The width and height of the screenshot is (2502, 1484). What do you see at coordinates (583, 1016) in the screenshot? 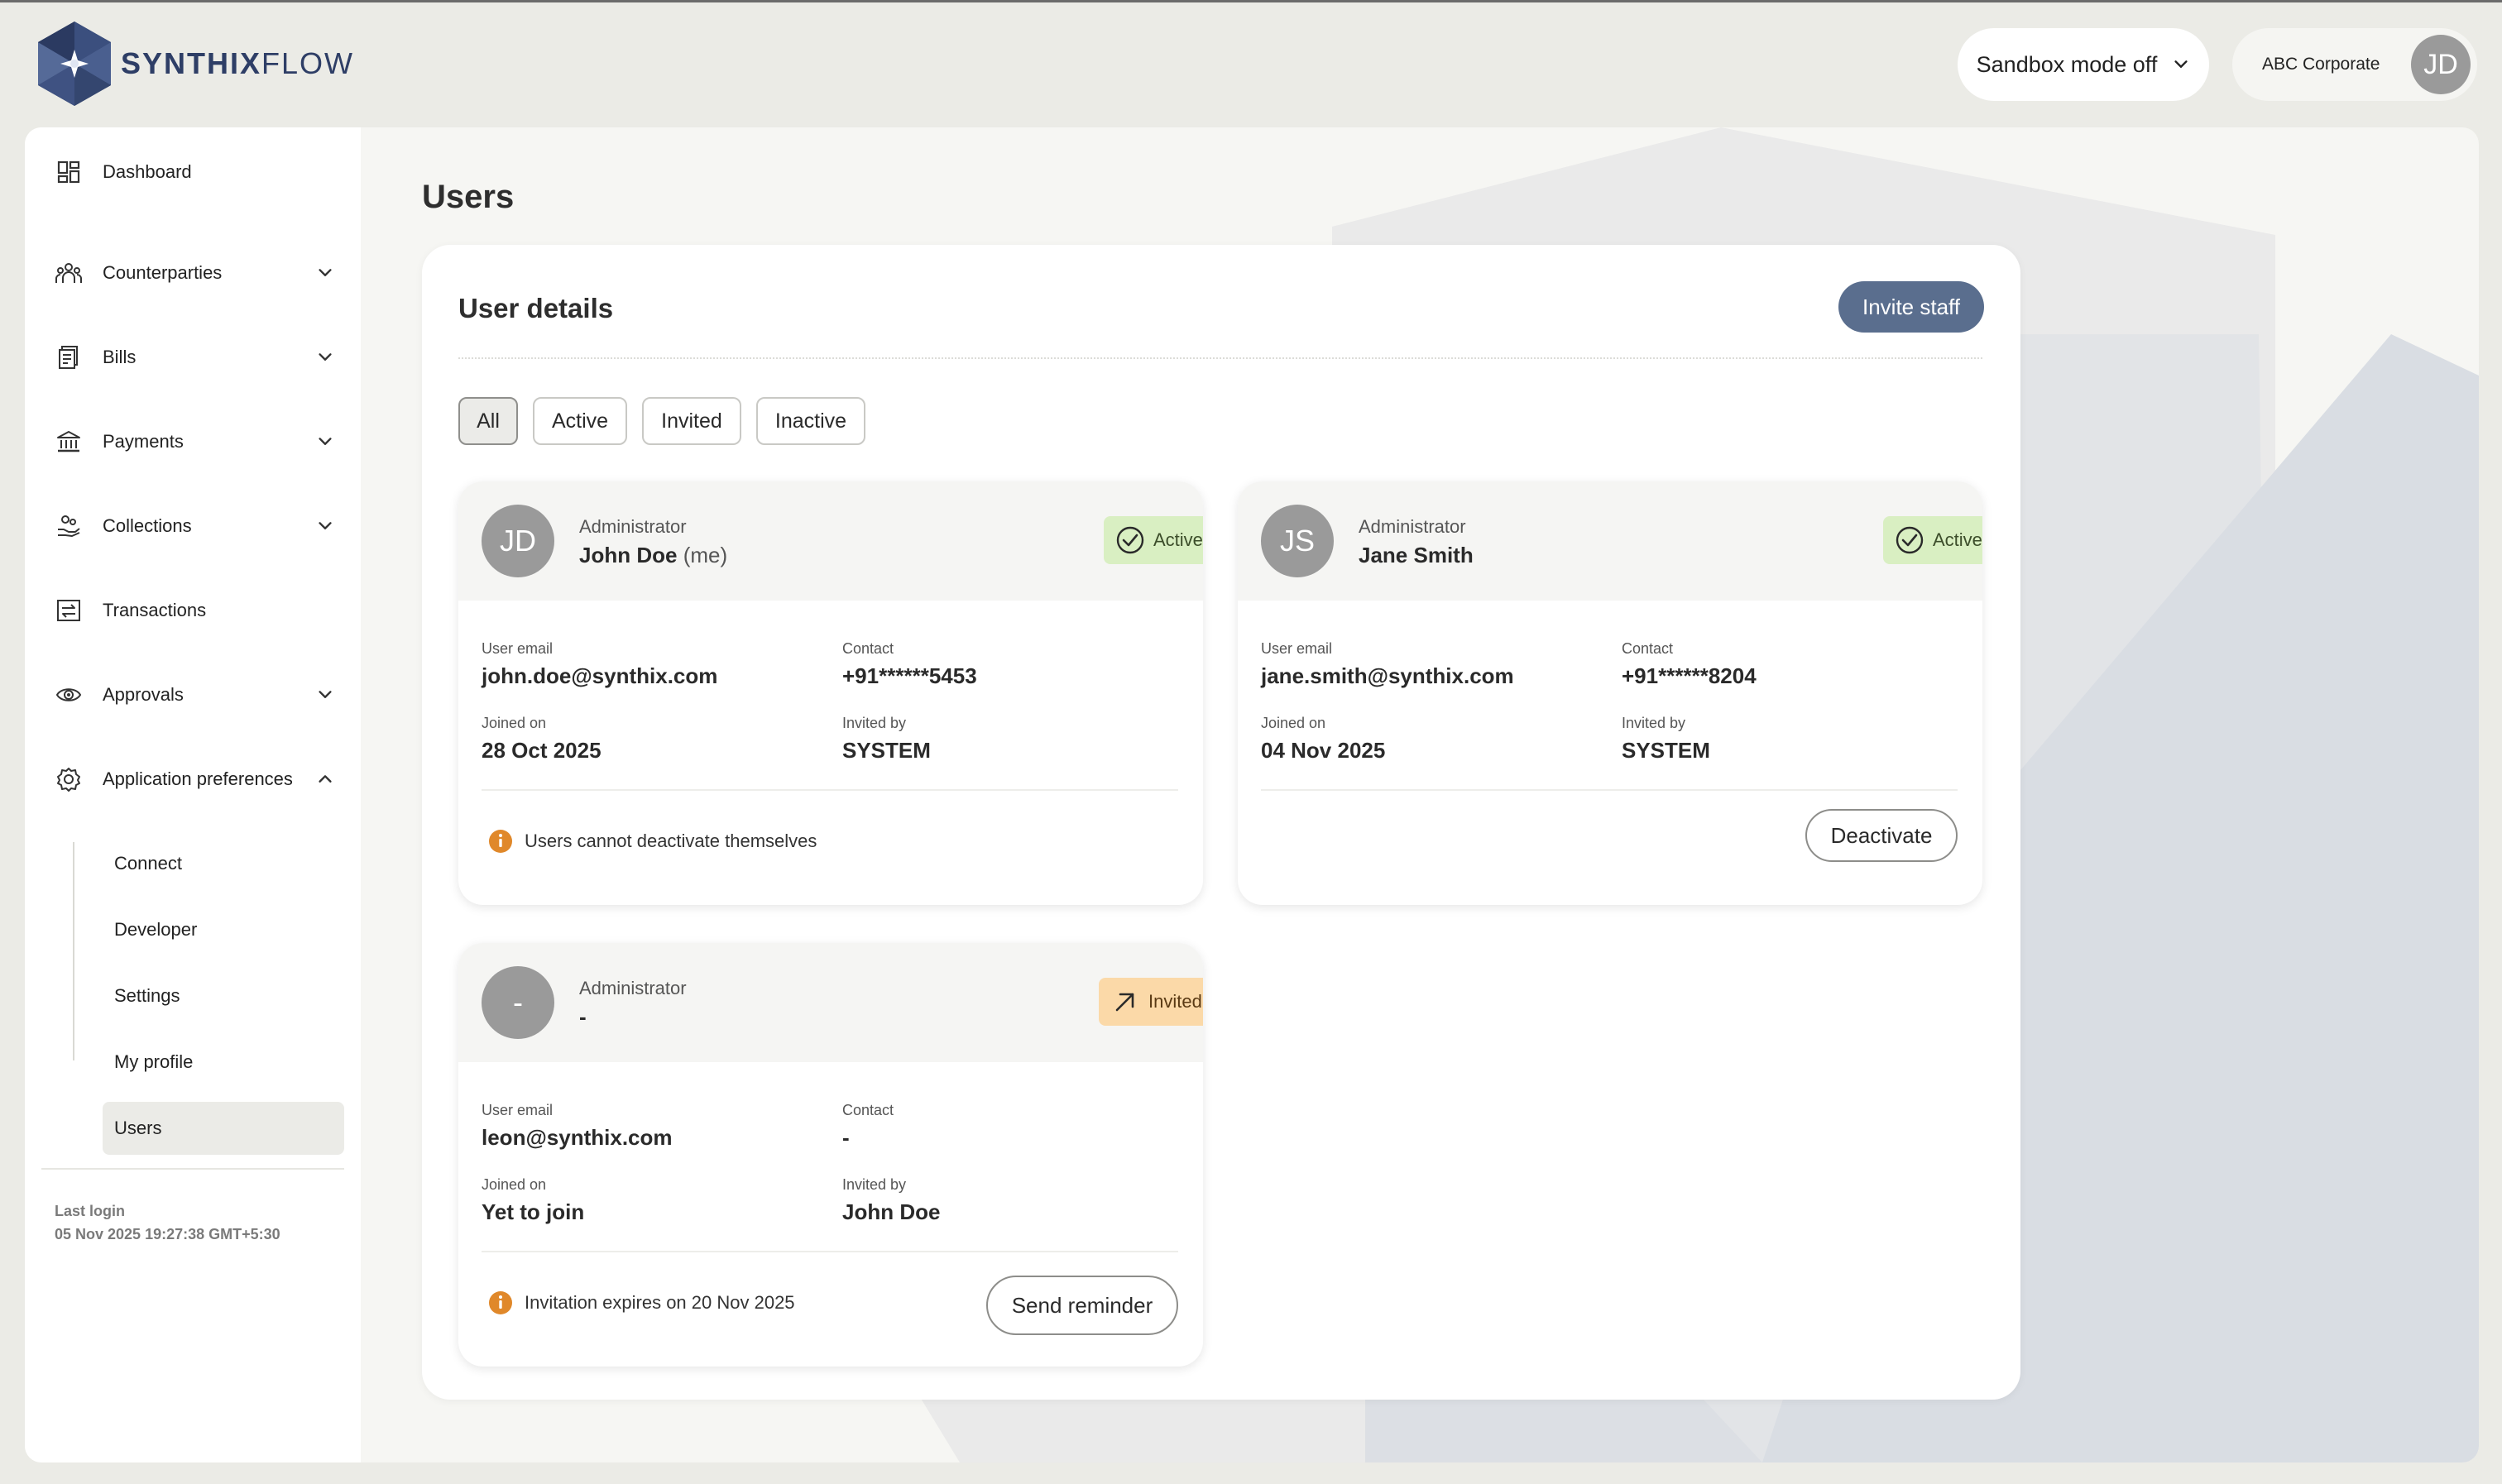
I see `user-name: -` at bounding box center [583, 1016].